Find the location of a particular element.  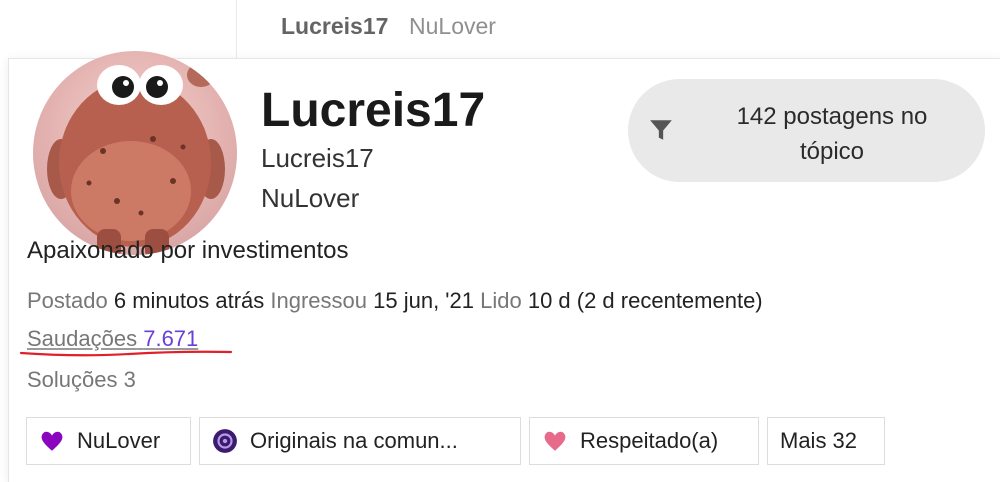

solutions-value: 3 is located at coordinates (129, 379).